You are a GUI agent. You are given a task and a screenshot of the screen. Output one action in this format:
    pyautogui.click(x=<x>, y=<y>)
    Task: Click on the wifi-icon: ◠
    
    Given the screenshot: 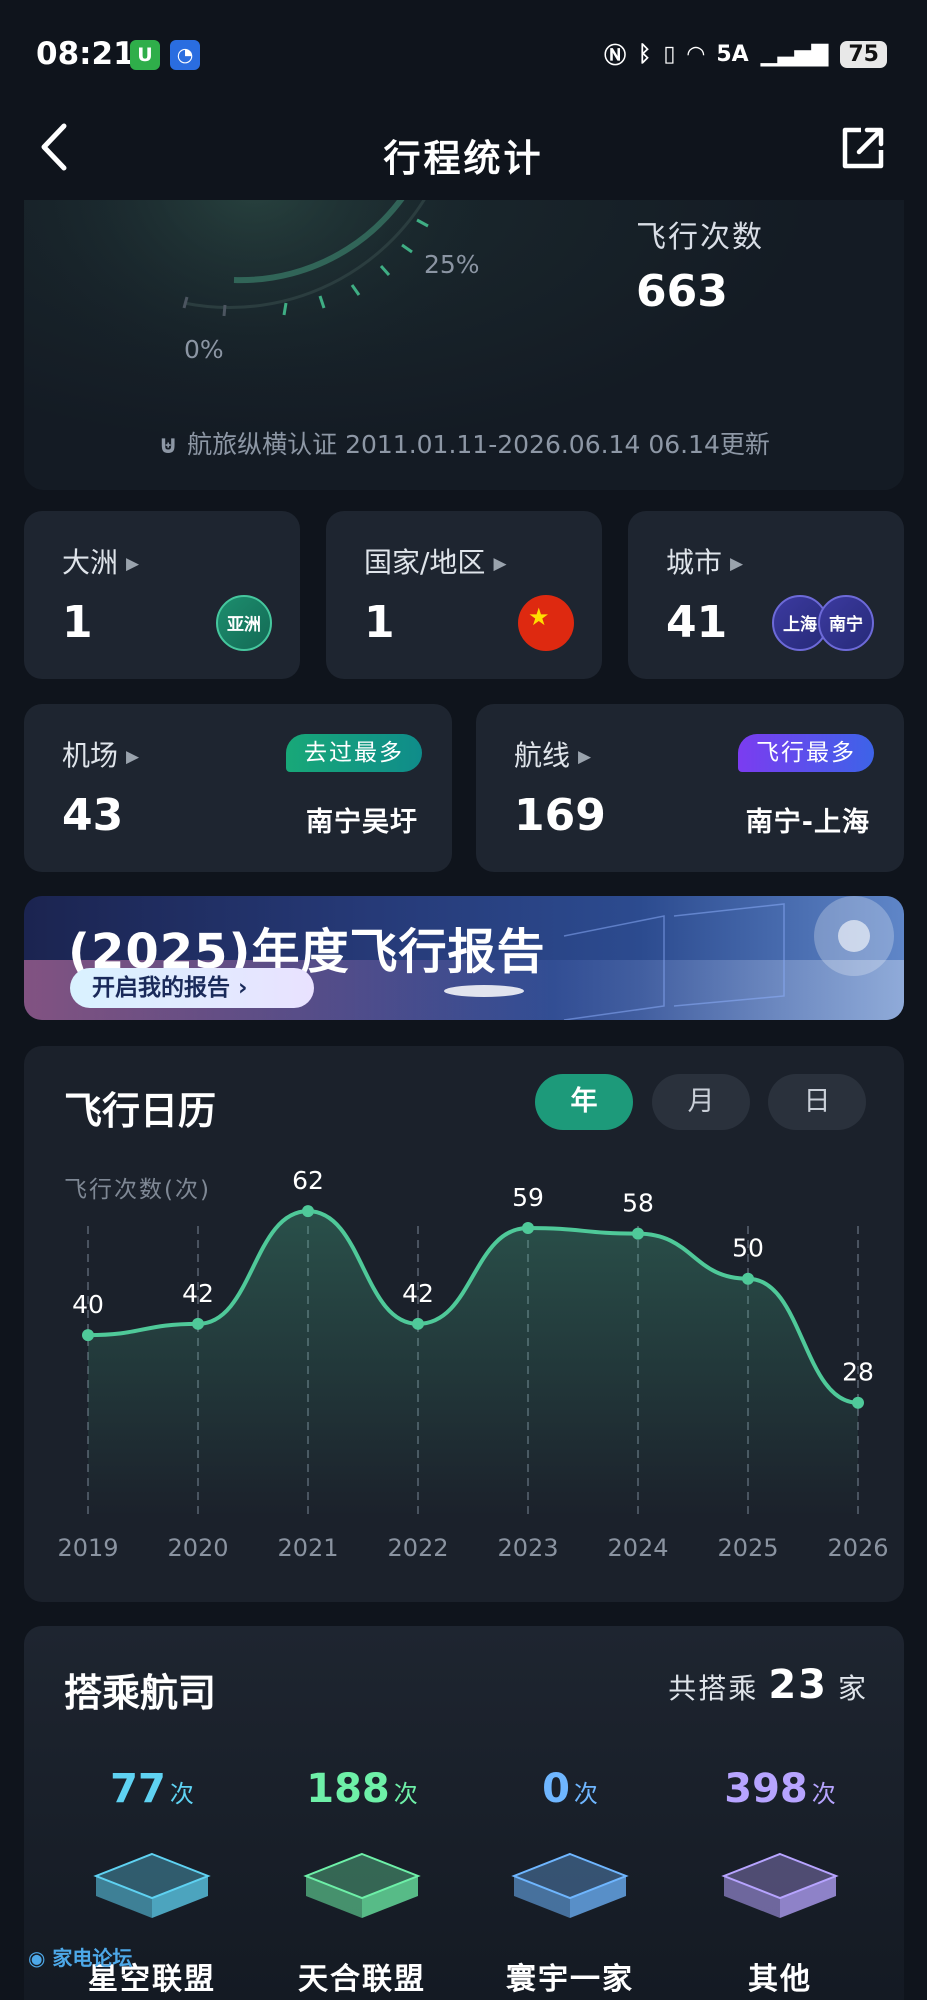 What is the action you would take?
    pyautogui.click(x=696, y=54)
    